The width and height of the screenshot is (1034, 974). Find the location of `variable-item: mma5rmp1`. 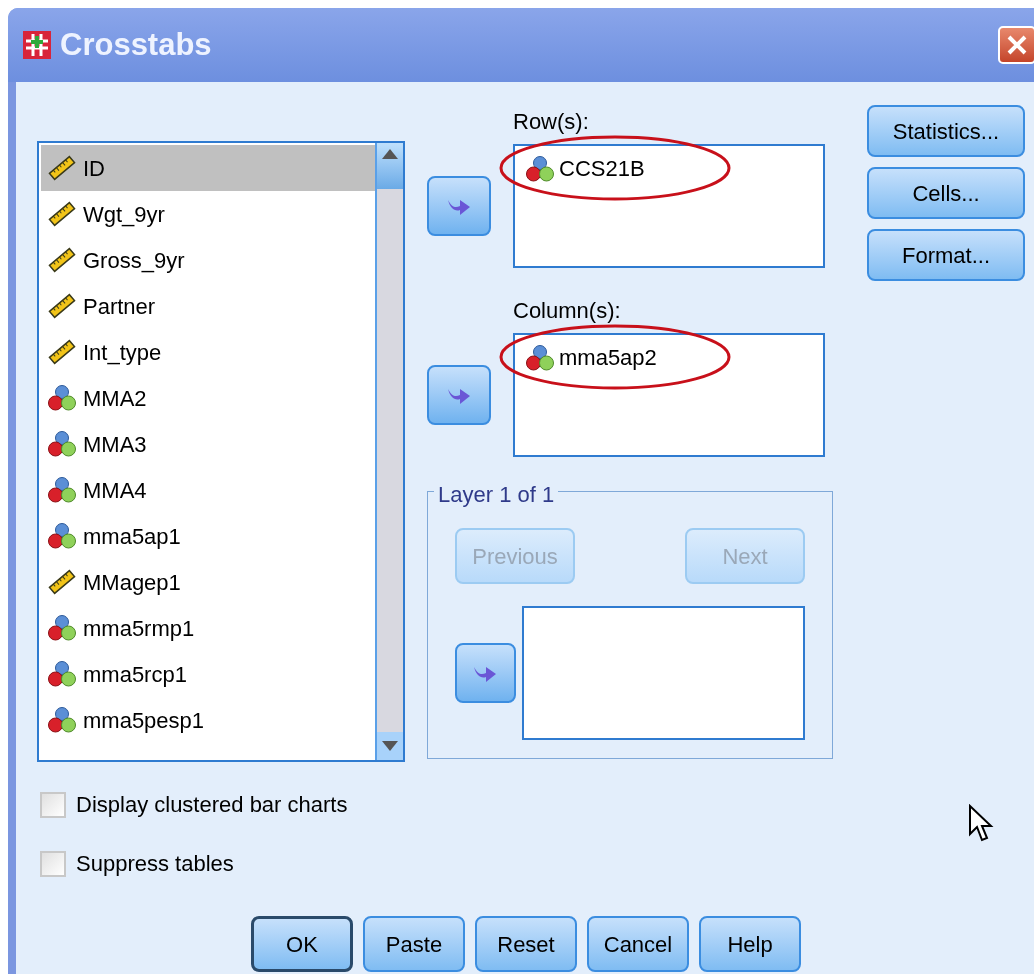

variable-item: mma5rmp1 is located at coordinates (208, 628).